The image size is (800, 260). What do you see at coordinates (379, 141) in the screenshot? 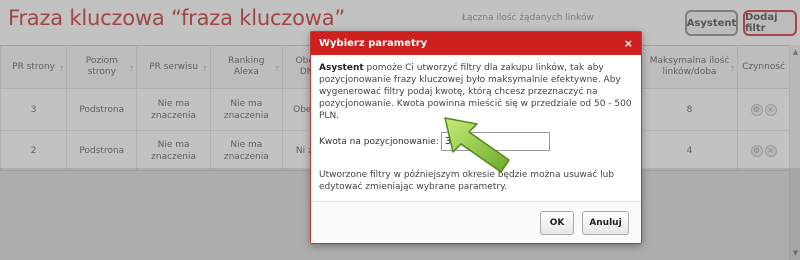
I see `amount-label: Kwota na pozycjonowanie:` at bounding box center [379, 141].